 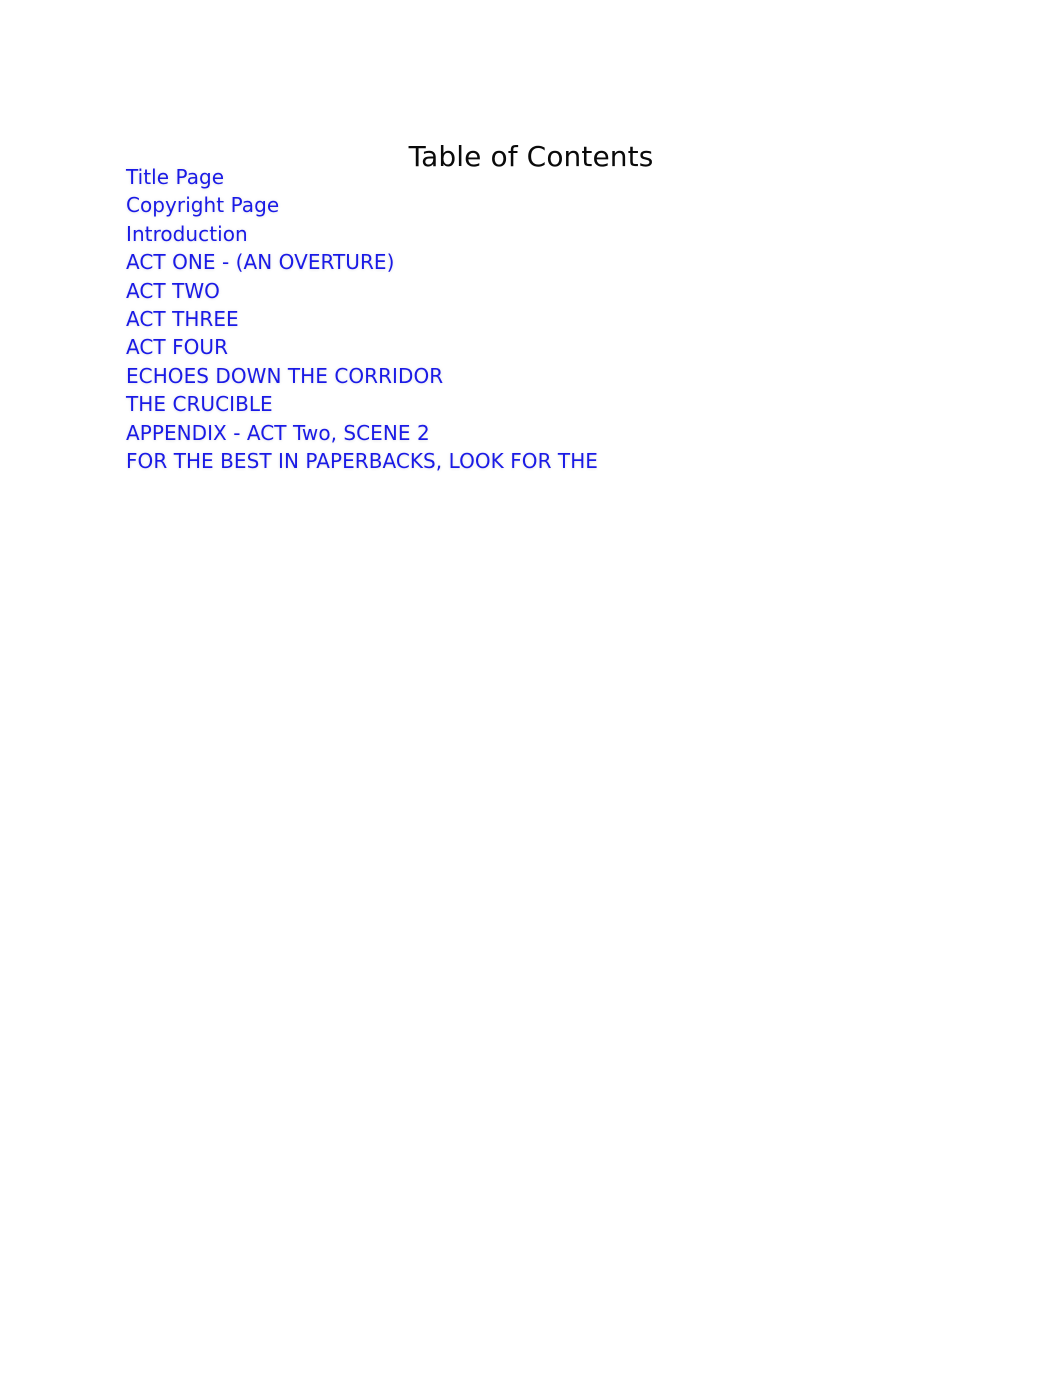 What do you see at coordinates (536, 347) in the screenshot?
I see `list-item: ACT FOUR` at bounding box center [536, 347].